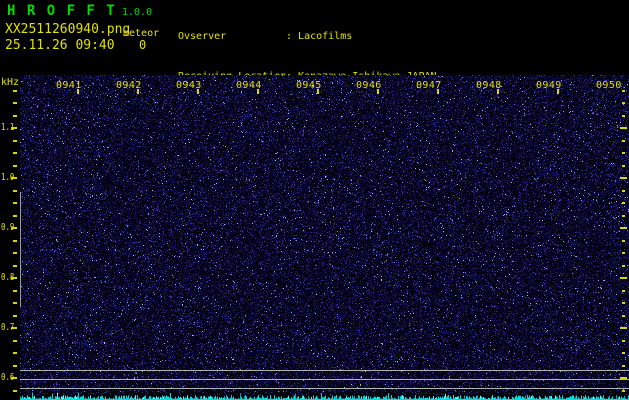  Describe the element at coordinates (324, 379) in the screenshot. I see `carrier-line-middle` at that location.